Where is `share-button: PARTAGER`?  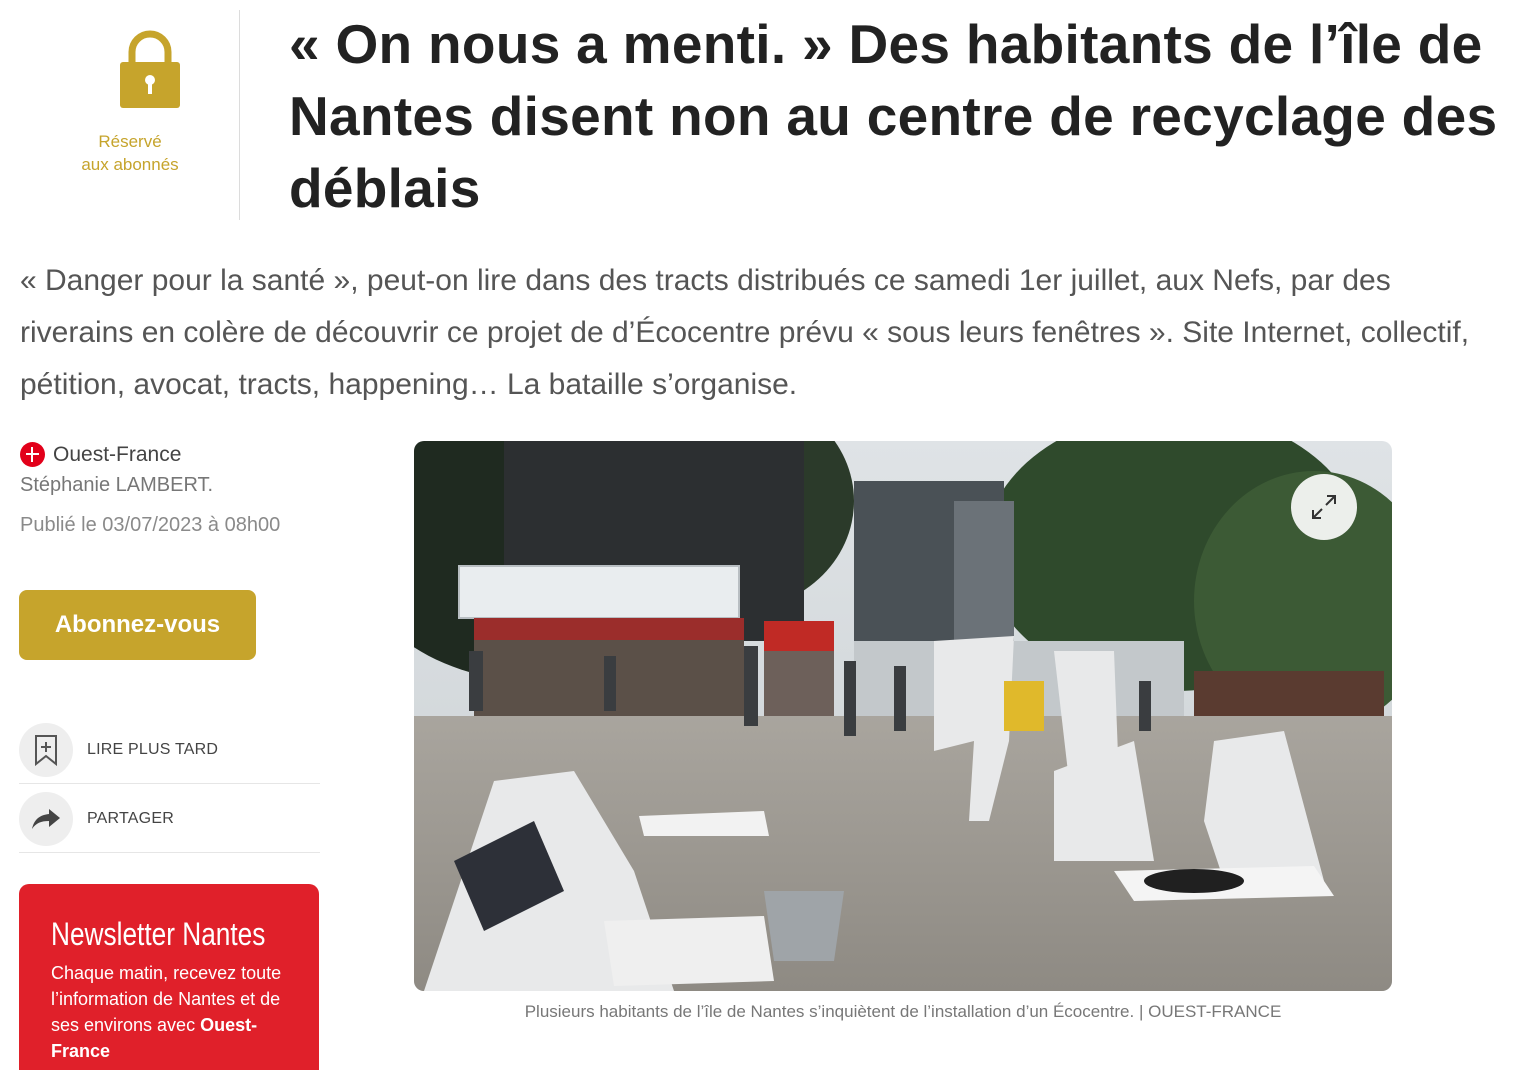
share-button: PARTAGER is located at coordinates (169, 819).